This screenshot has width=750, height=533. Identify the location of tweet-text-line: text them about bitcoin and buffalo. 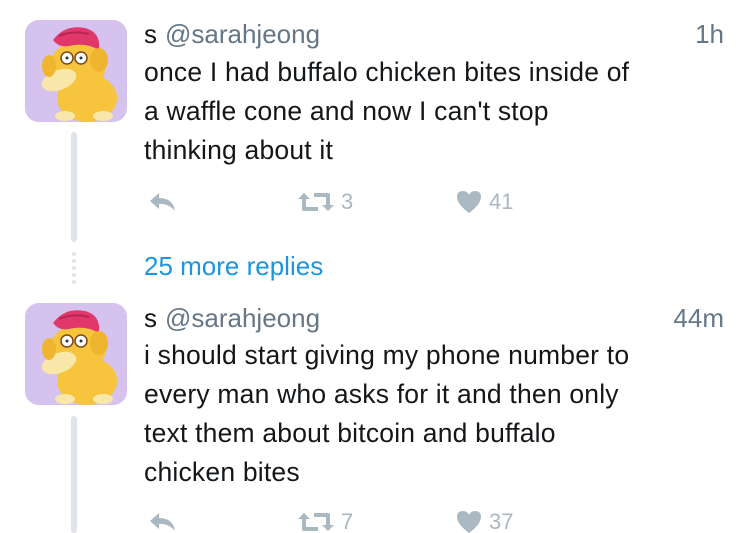
(350, 433).